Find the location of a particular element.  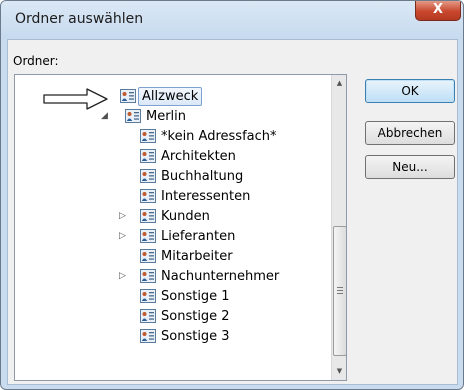

tree-item: ▷ Nachunternehmer is located at coordinates (173, 277).